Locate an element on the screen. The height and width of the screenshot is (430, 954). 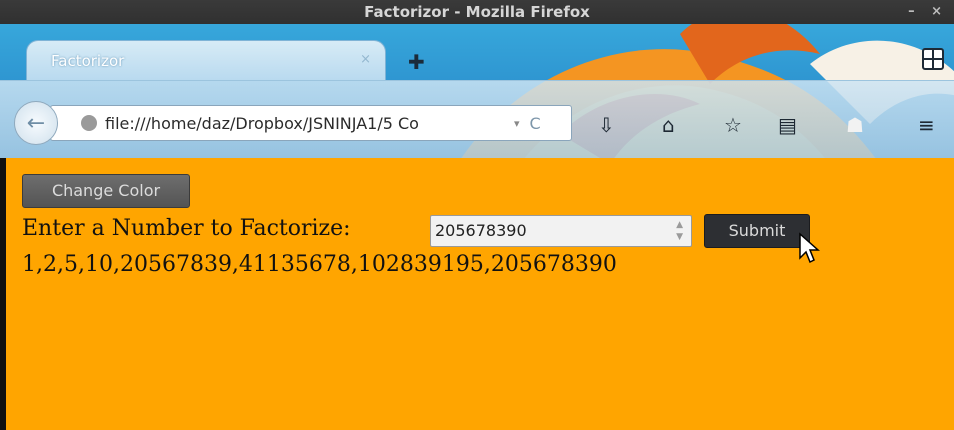
number-input-value: 205678390 is located at coordinates (481, 230).